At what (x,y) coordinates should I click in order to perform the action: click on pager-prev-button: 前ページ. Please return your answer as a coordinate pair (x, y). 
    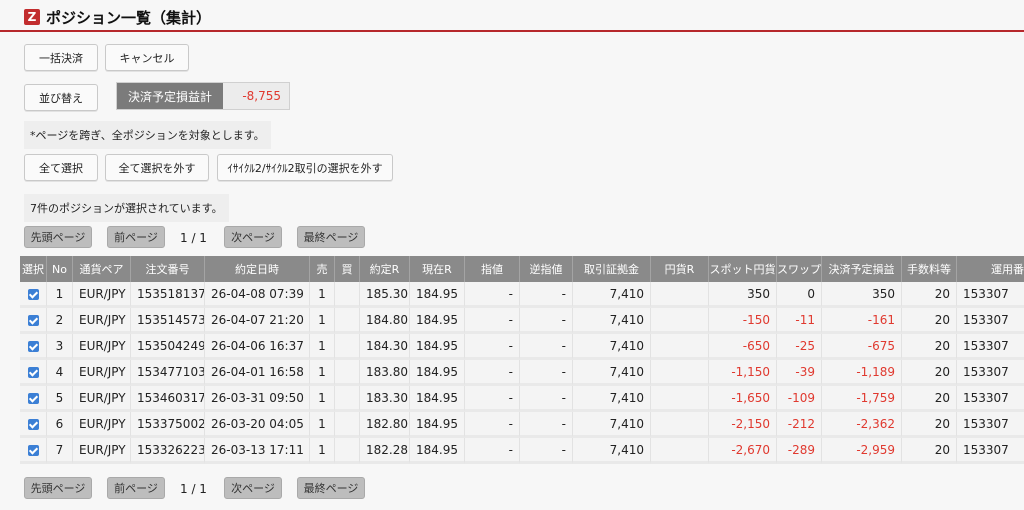
    Looking at the image, I should click on (136, 237).